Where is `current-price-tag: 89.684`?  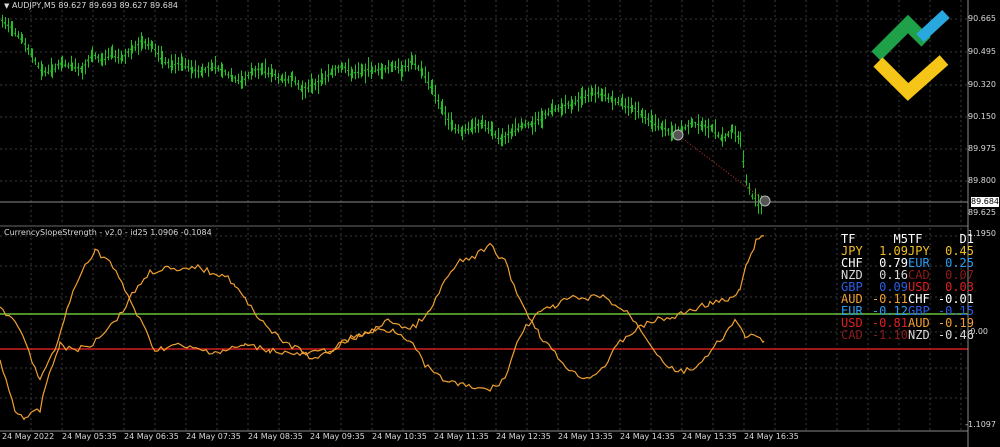 current-price-tag: 89.684 is located at coordinates (985, 202).